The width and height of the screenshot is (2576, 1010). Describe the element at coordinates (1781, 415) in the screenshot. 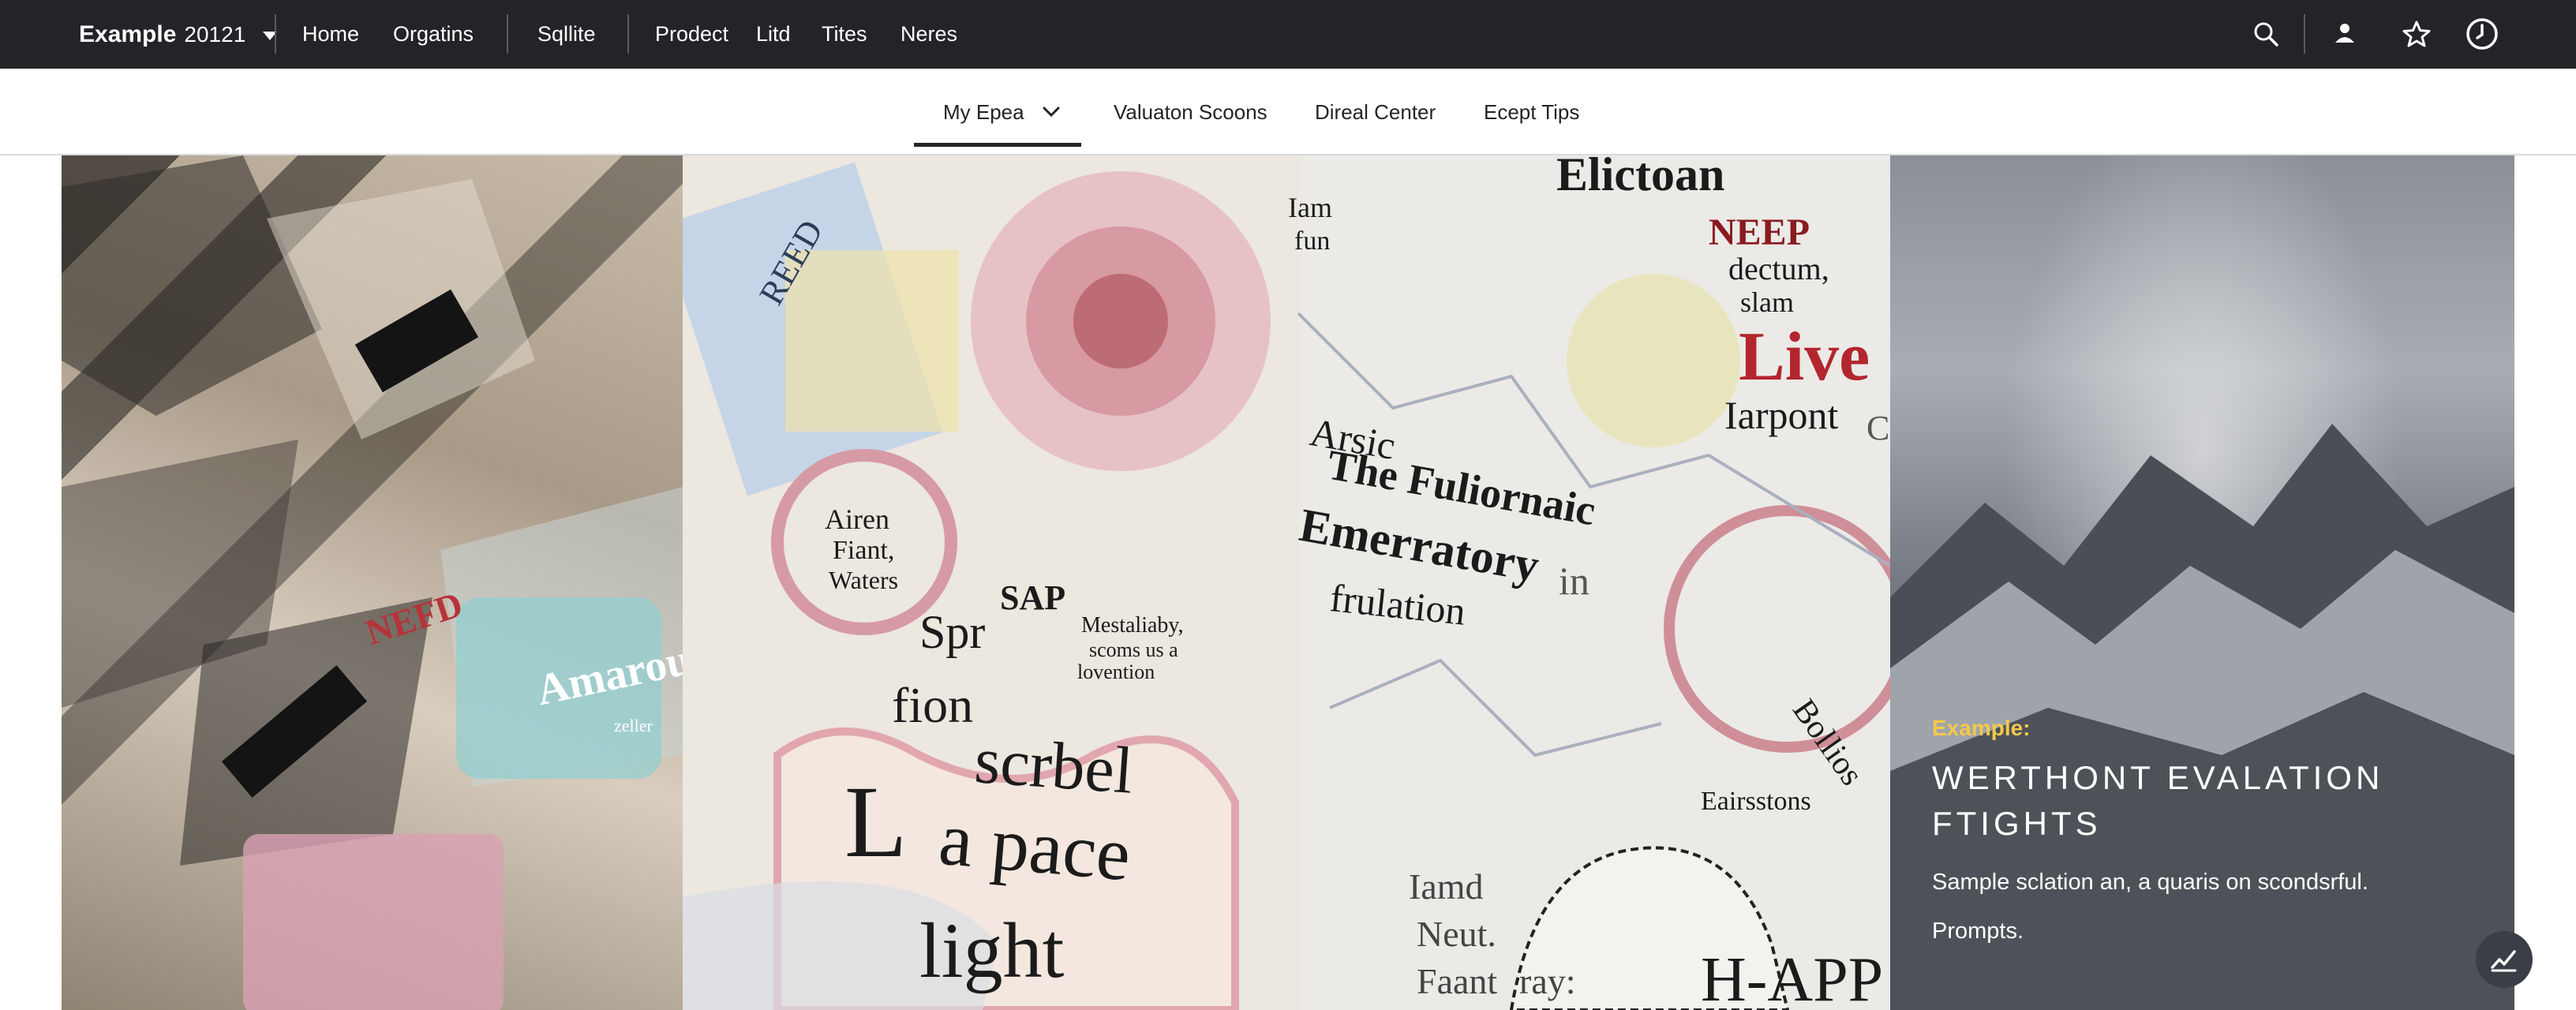

I see `collage-word: Iarpont` at that location.